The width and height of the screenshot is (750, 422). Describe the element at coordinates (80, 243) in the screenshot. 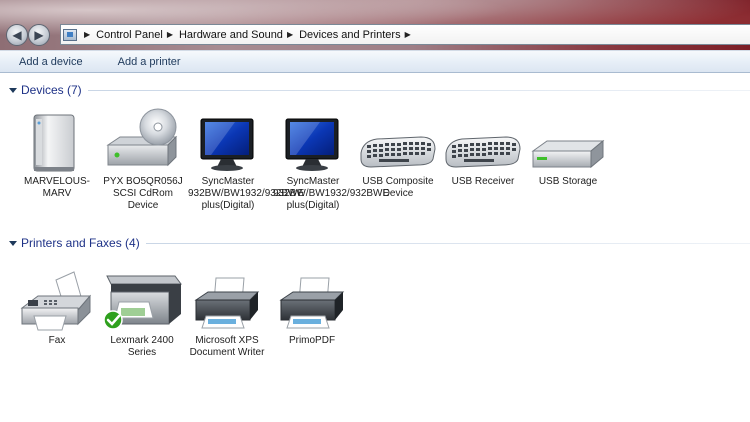

I see `printers-group-title: Printers and Faxes (4)` at that location.